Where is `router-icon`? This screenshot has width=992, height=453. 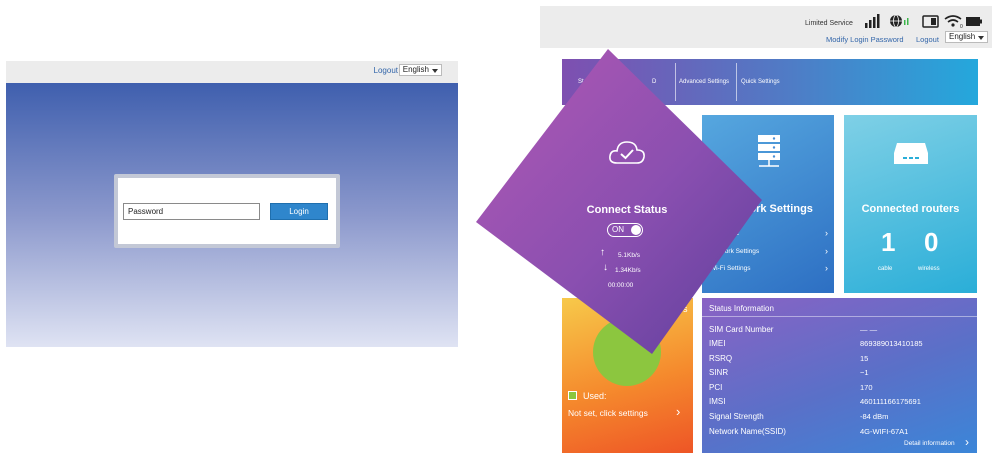 router-icon is located at coordinates (911, 153).